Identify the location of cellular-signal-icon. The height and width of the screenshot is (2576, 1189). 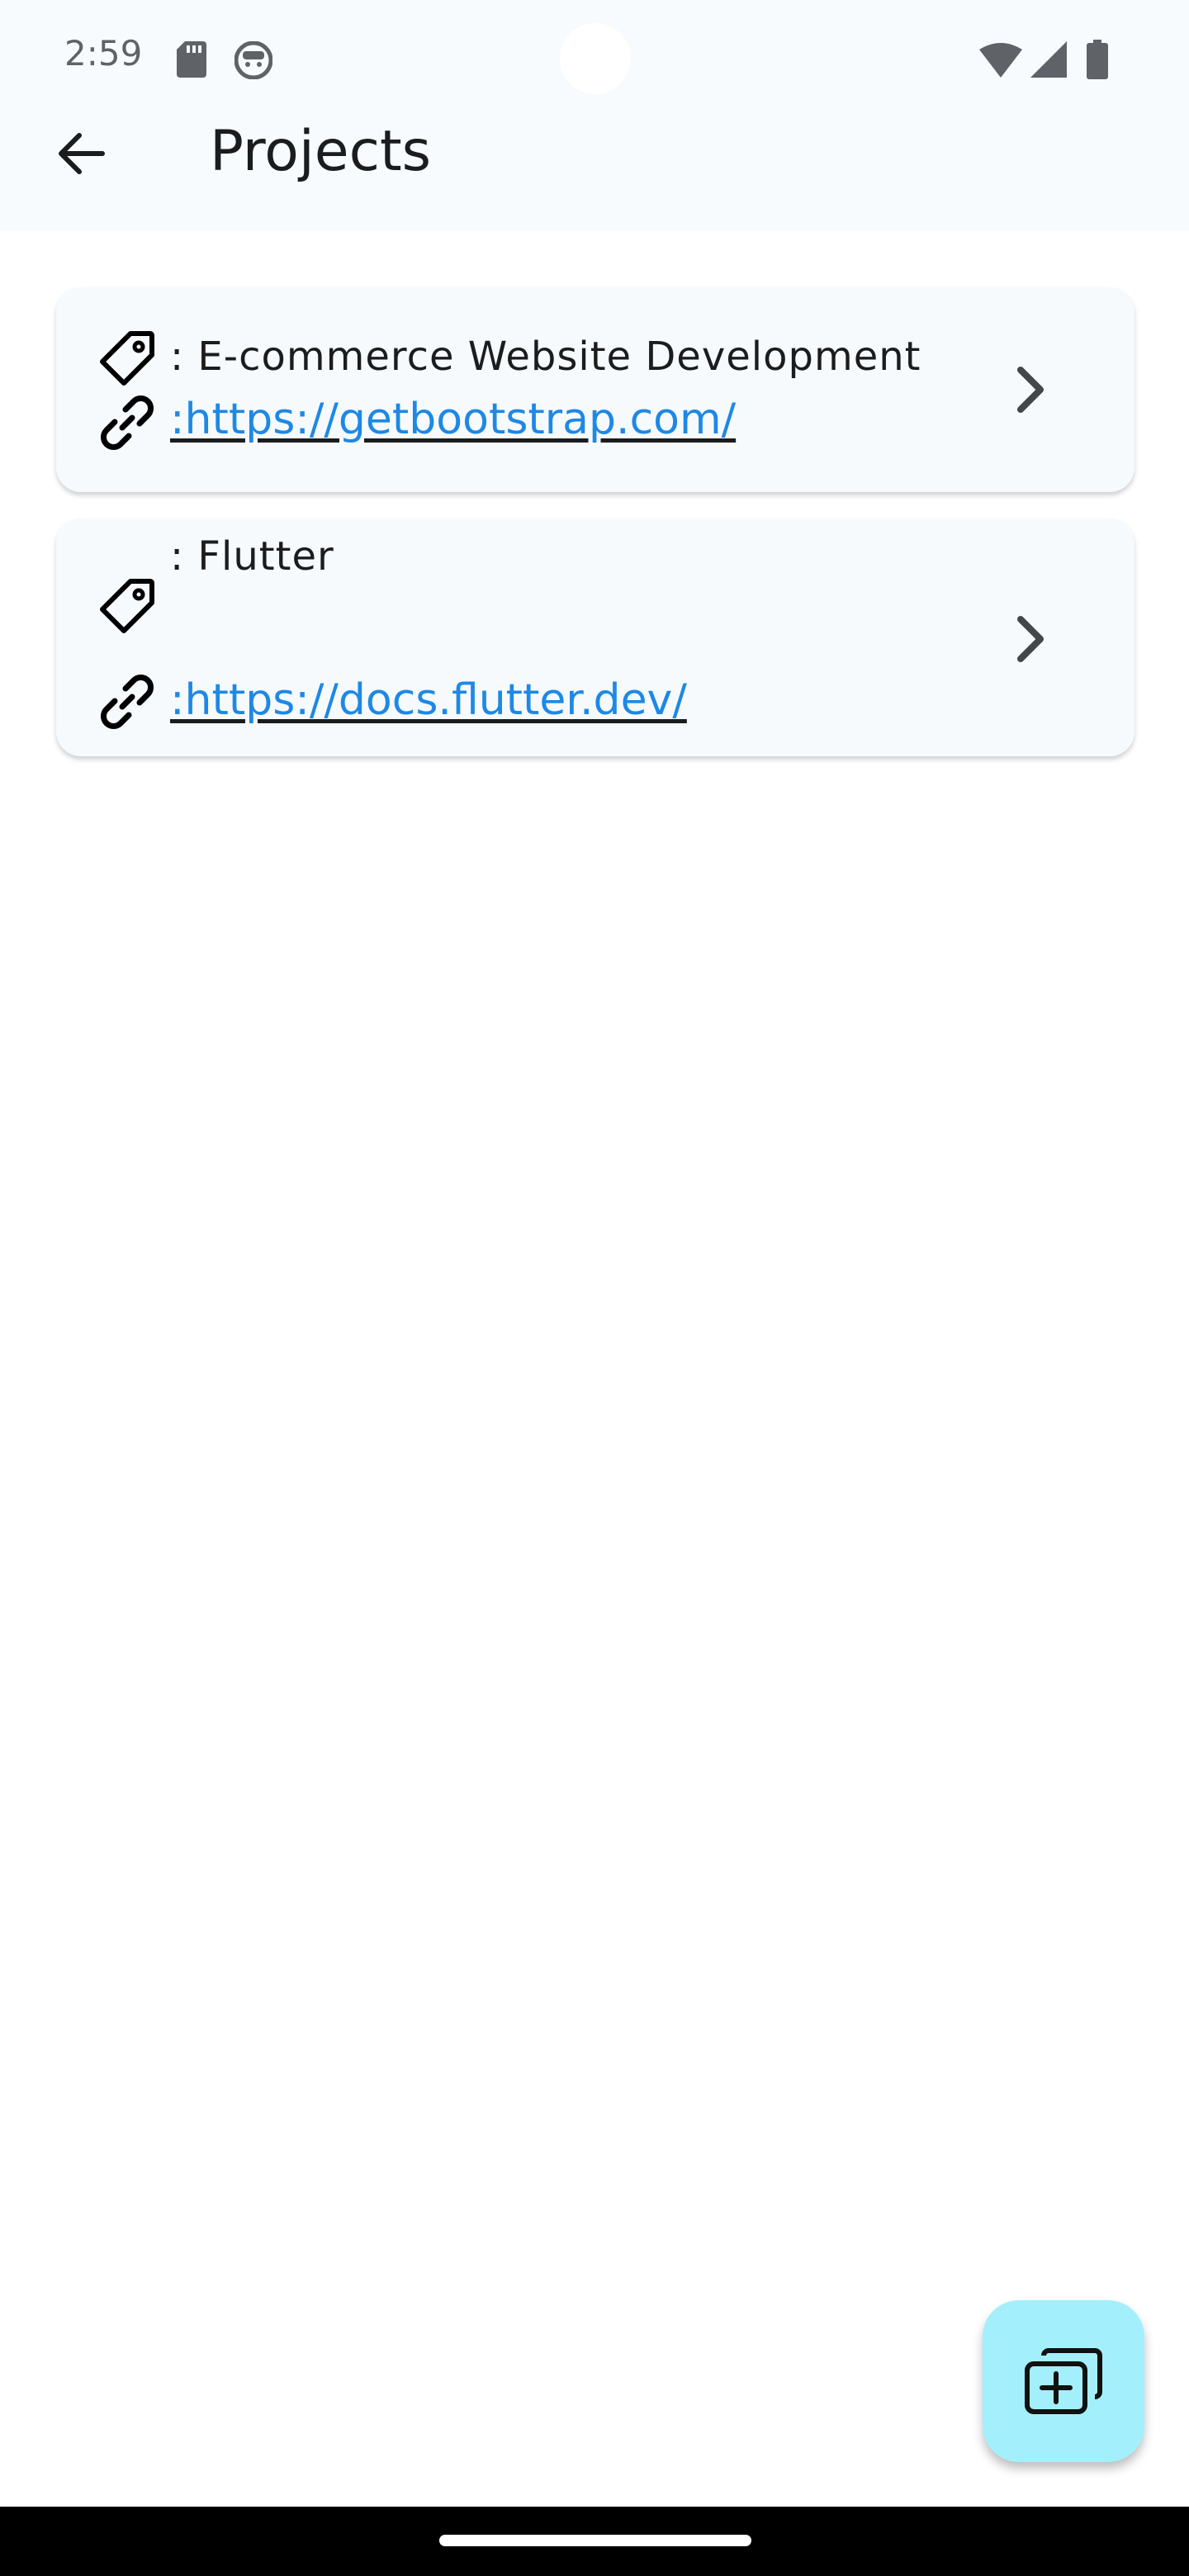
(1048, 59).